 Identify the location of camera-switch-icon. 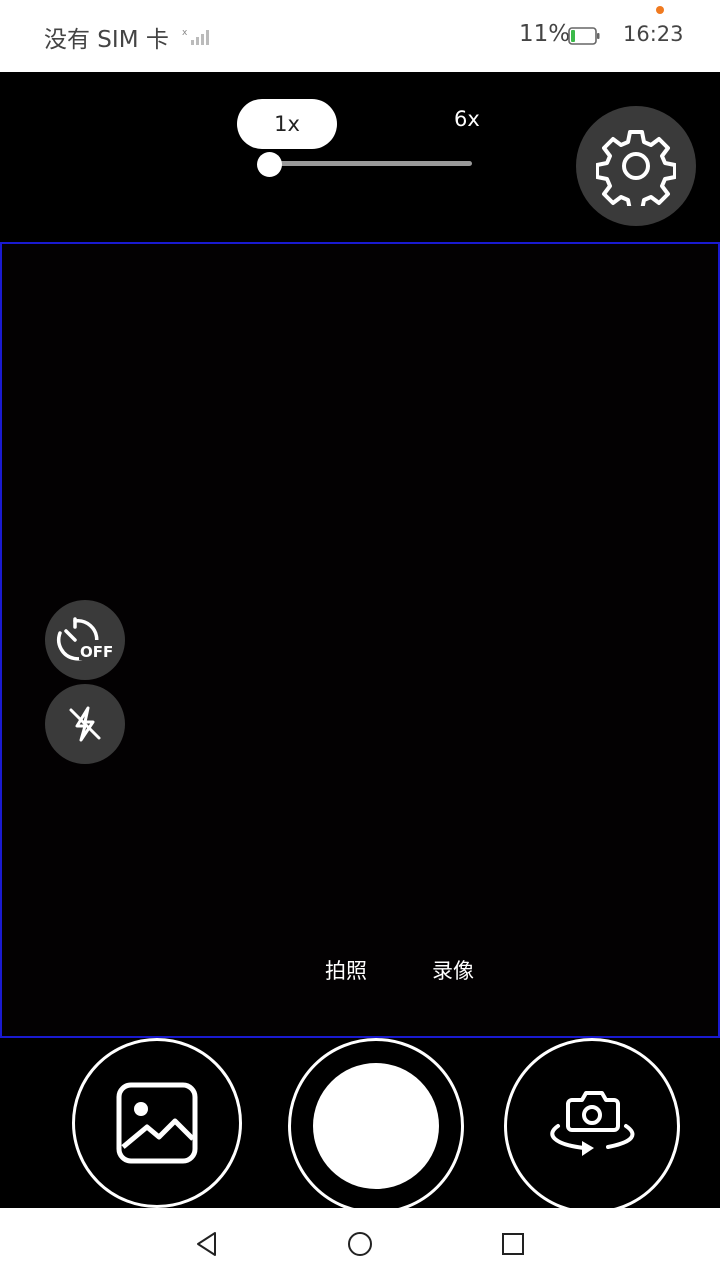
(592, 1123).